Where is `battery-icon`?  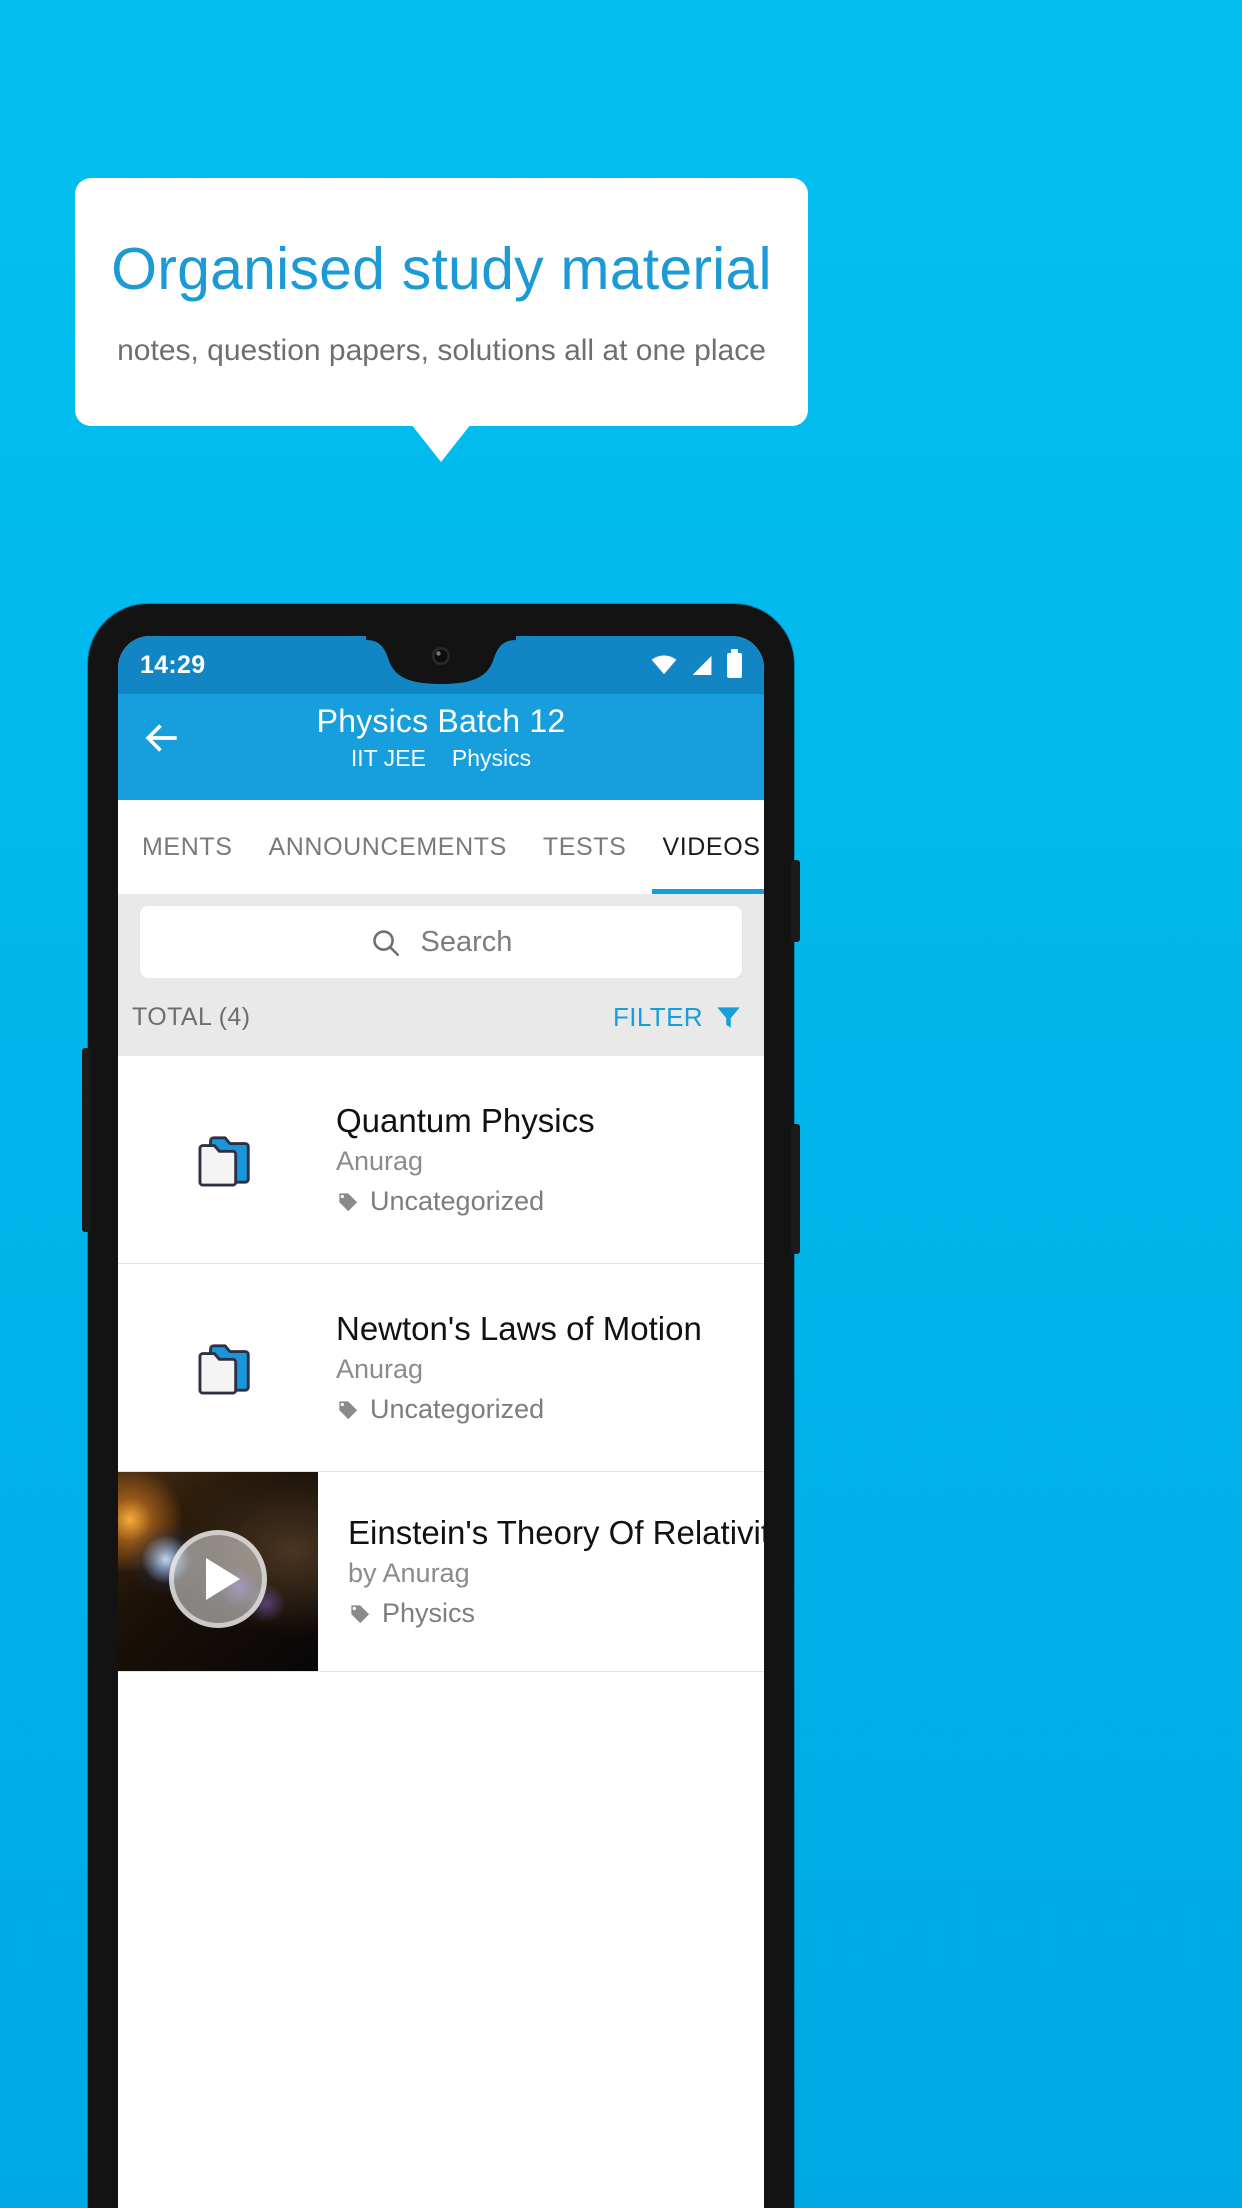 battery-icon is located at coordinates (734, 663).